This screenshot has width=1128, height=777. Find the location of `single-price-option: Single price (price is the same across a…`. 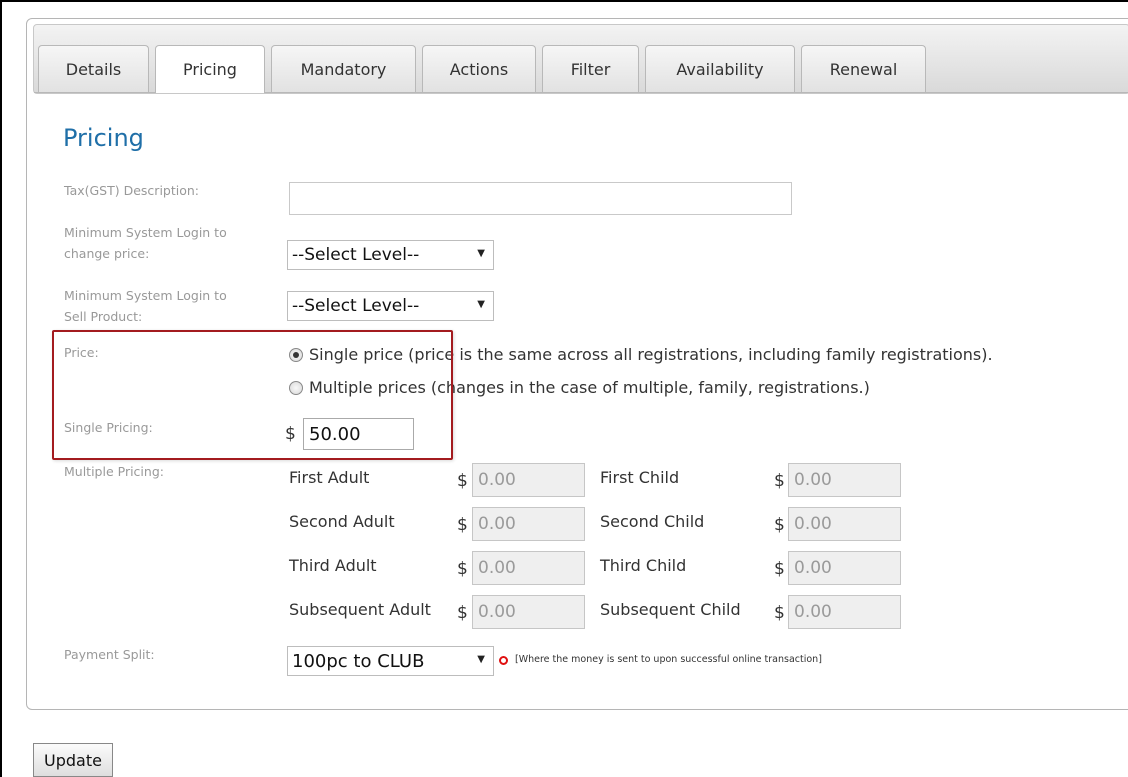

single-price-option: Single price (price is the same across a… is located at coordinates (641, 354).